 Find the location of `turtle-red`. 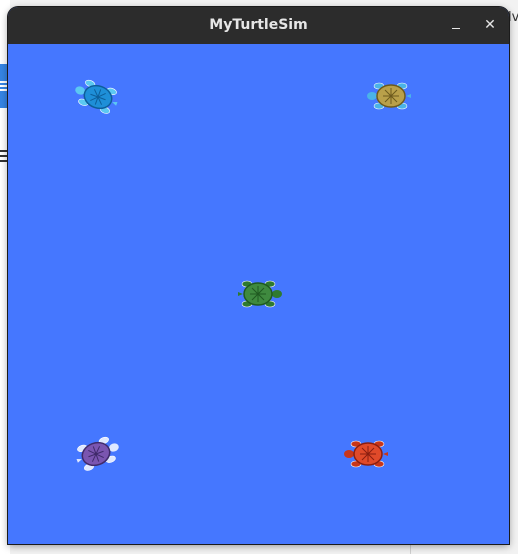

turtle-red is located at coordinates (366, 454).